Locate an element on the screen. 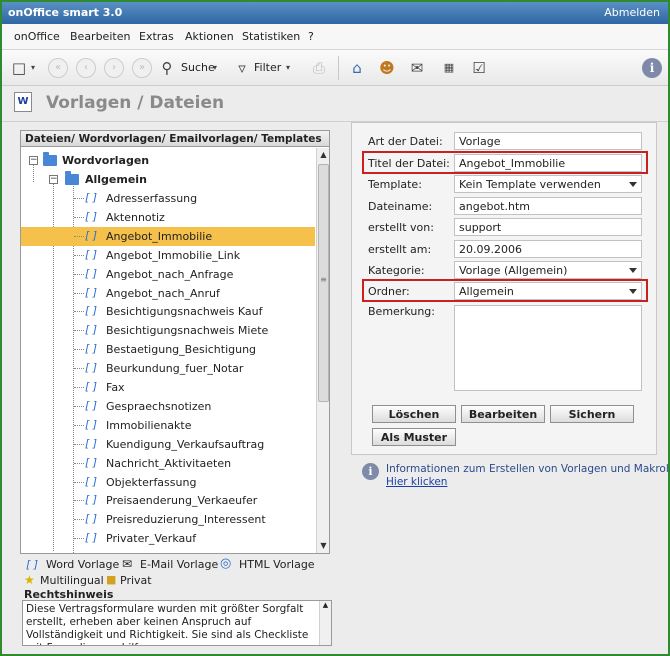 This screenshot has width=670, height=656. tree-item: [ ] Privater_Verkauf is located at coordinates (168, 538).